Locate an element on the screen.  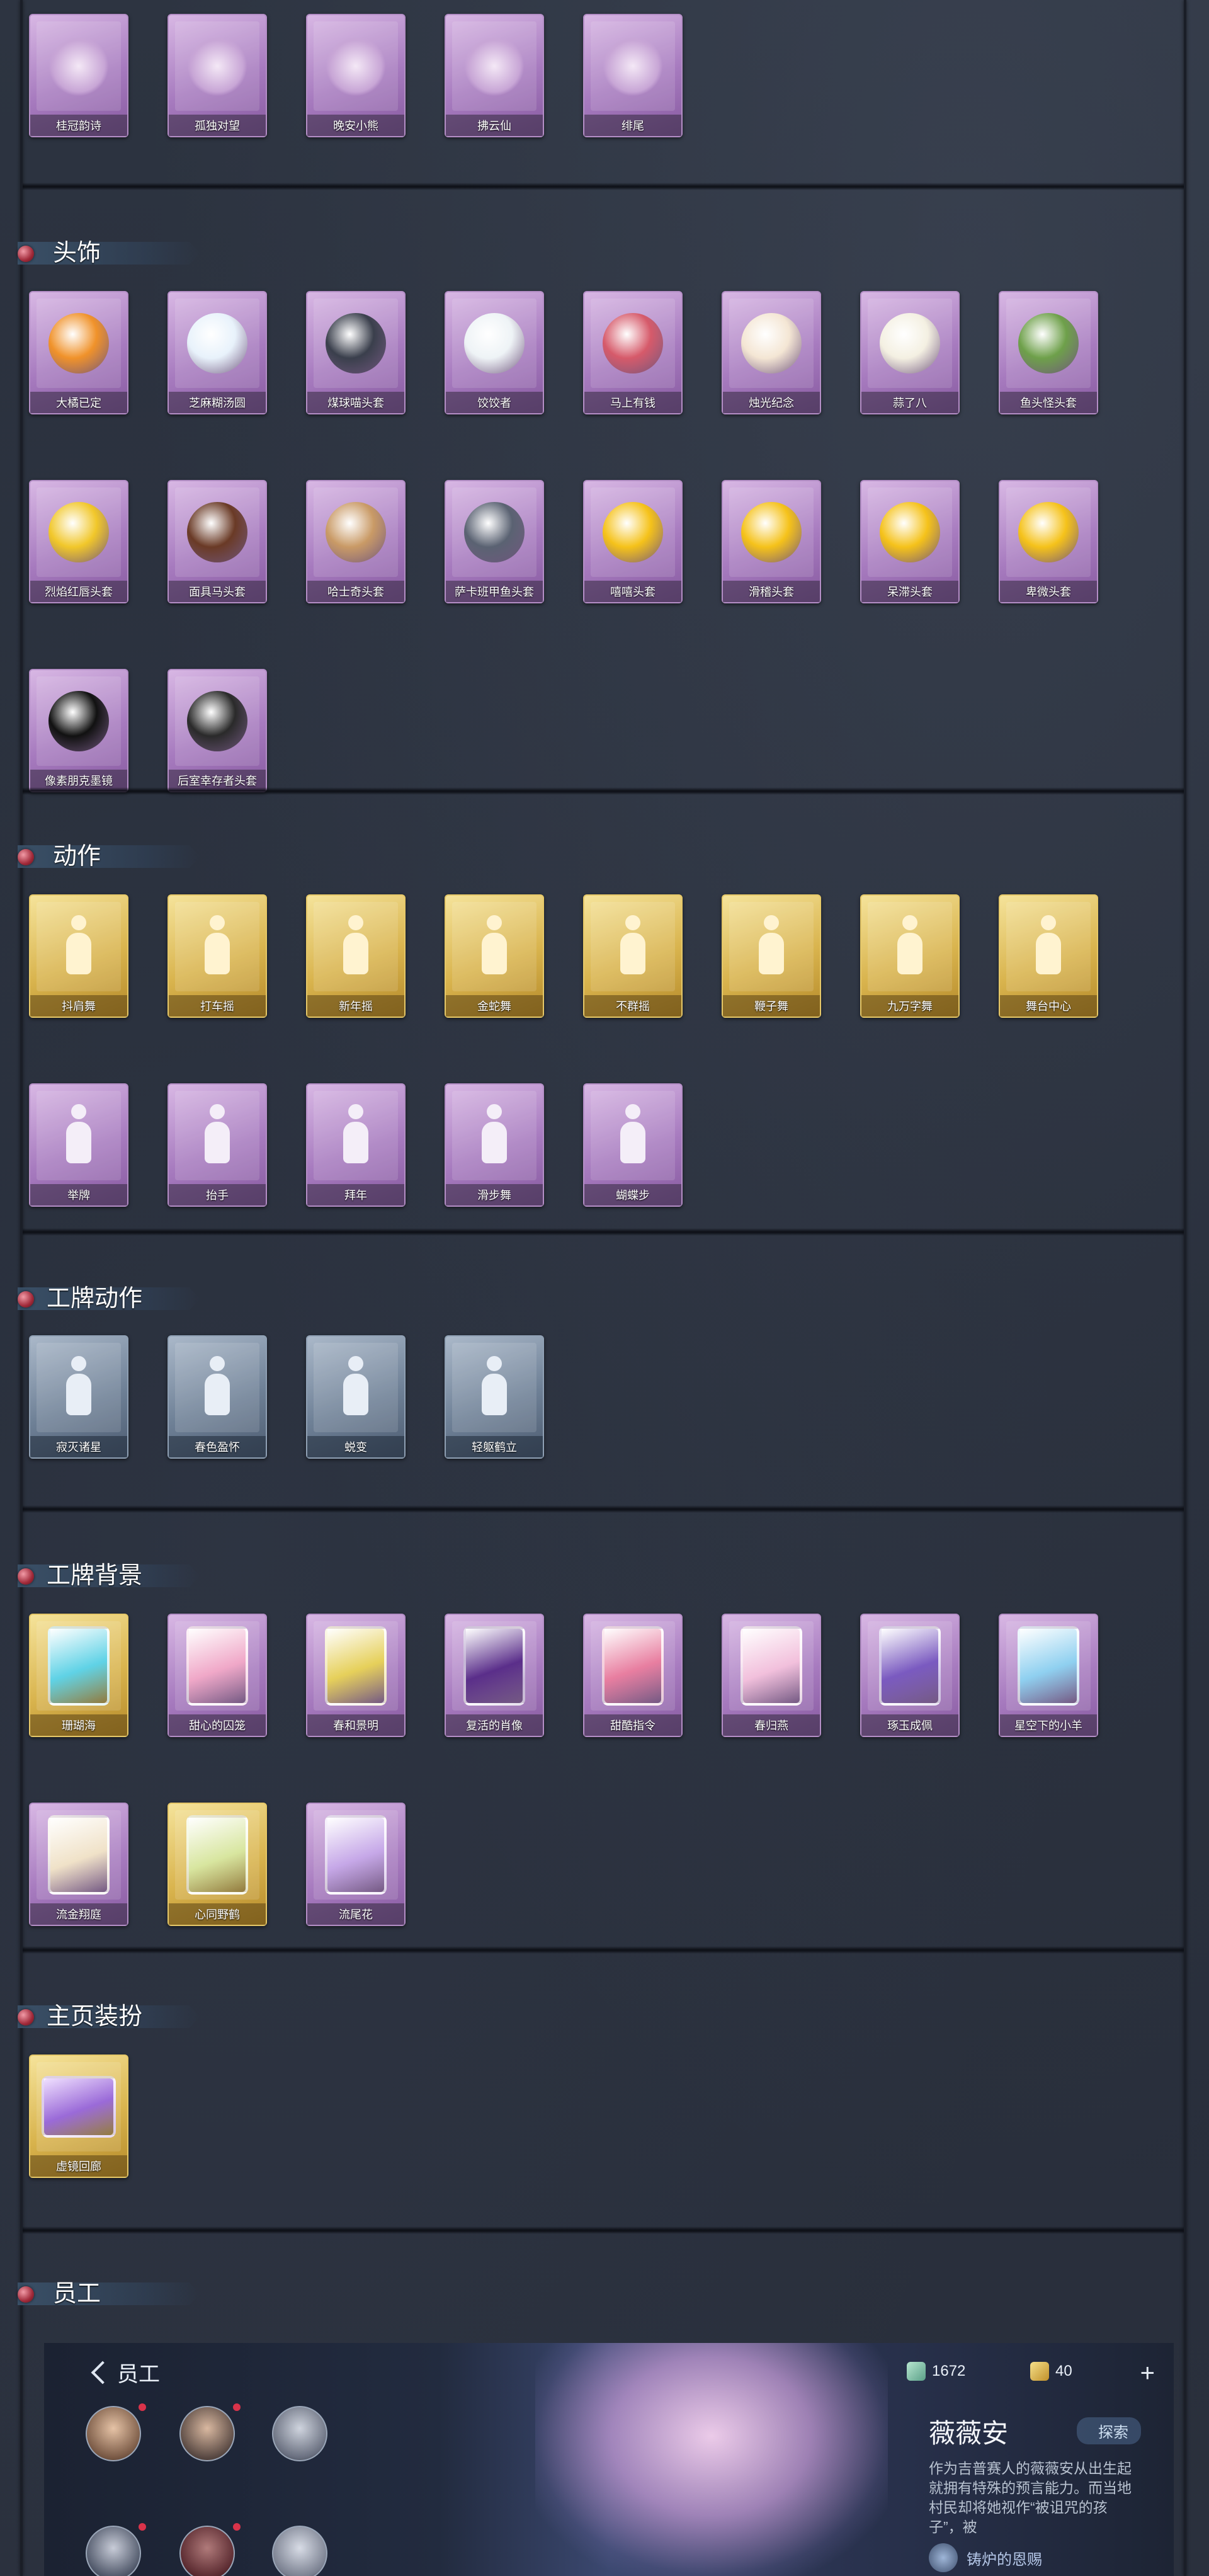
card-label: 蜕变 is located at coordinates (355, 1447).